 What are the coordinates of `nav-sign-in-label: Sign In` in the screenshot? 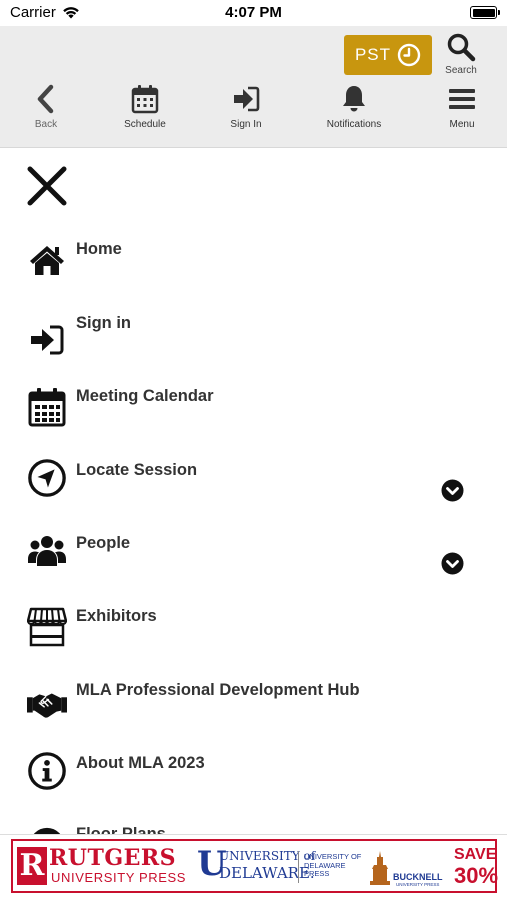 It's located at (246, 124).